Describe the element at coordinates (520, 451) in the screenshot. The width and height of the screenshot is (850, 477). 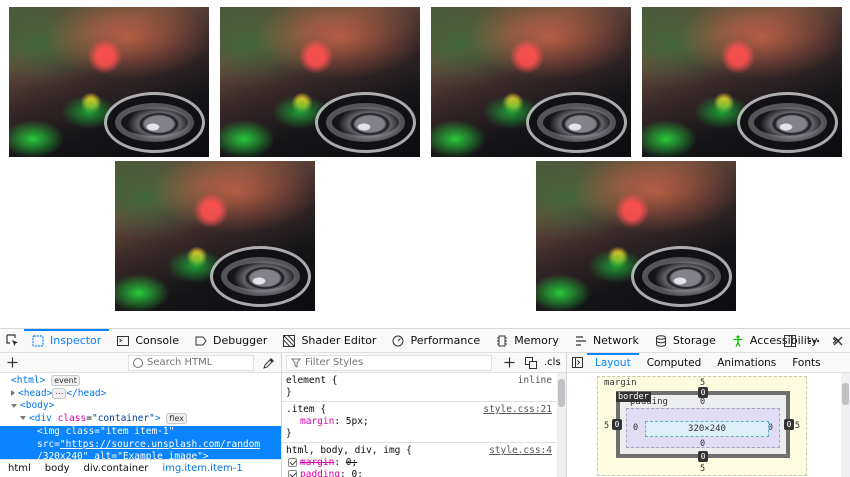
I see `rule-source: style.css:4` at that location.